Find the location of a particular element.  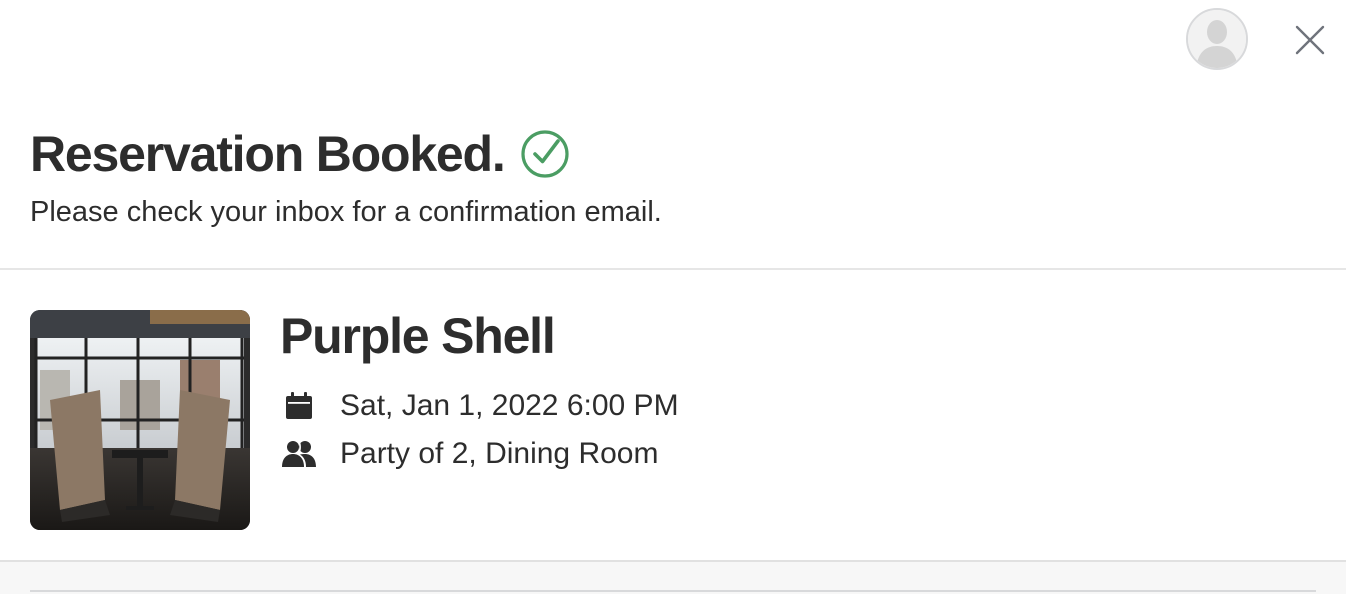

reservation-party-row: Party of 2, Dining Room is located at coordinates (479, 454).